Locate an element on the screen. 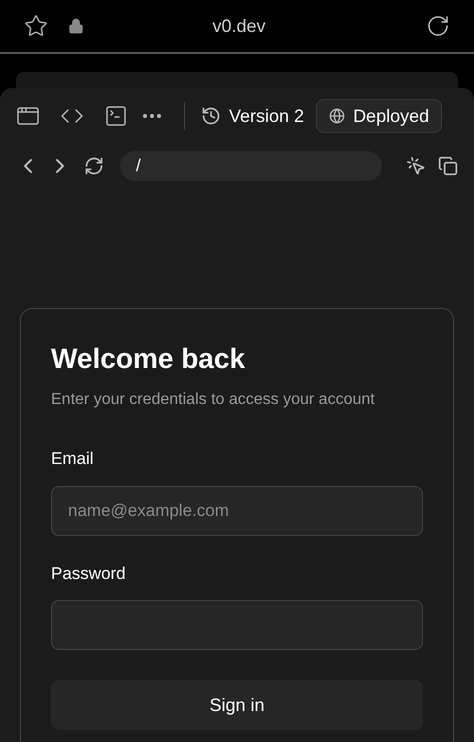 Image resolution: width=474 pixels, height=742 pixels. deployed-button: Deployed is located at coordinates (379, 116).